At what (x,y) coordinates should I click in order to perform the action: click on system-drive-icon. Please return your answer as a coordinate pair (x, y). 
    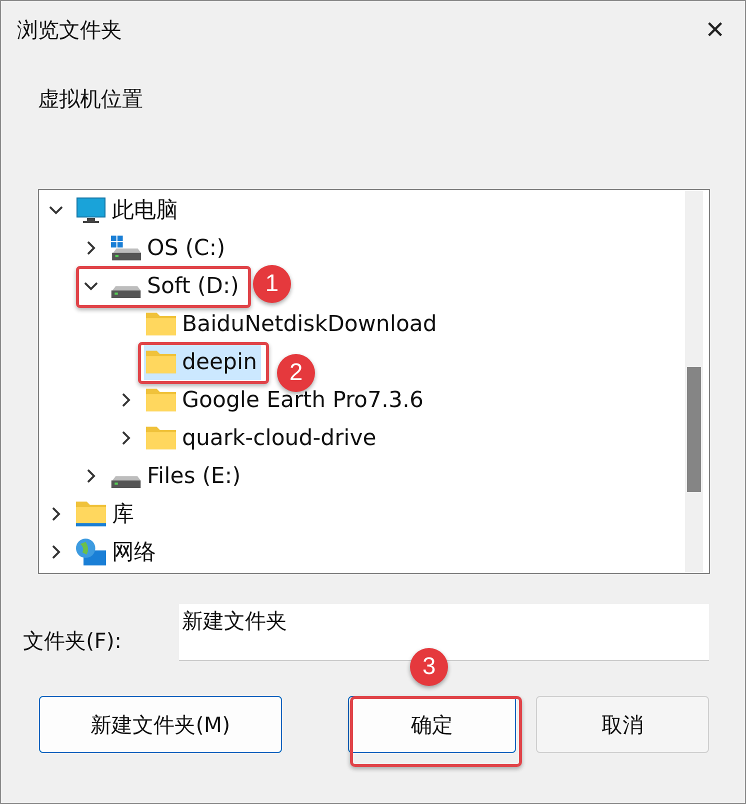
    Looking at the image, I should click on (126, 248).